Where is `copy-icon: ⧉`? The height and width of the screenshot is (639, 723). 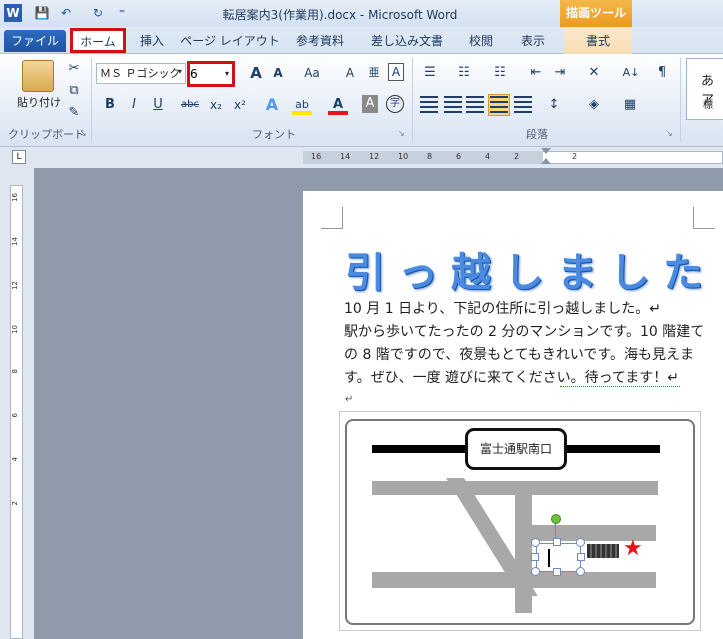
copy-icon: ⧉ is located at coordinates (74, 91).